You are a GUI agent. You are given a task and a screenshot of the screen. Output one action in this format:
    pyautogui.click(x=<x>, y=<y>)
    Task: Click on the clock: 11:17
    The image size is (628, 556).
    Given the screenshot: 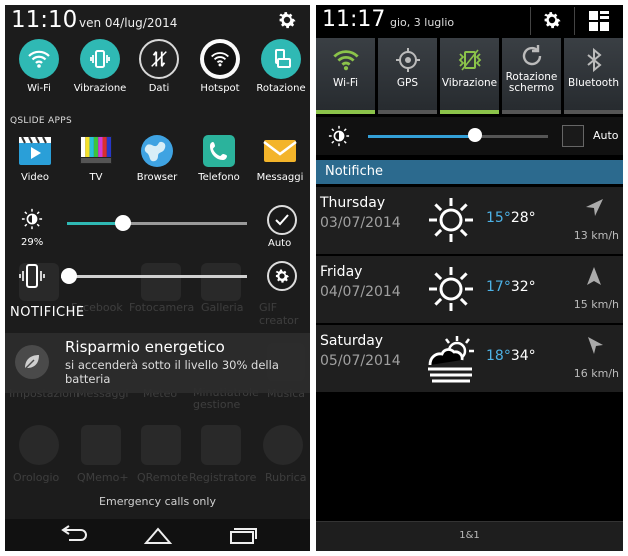 What is the action you would take?
    pyautogui.click(x=354, y=19)
    